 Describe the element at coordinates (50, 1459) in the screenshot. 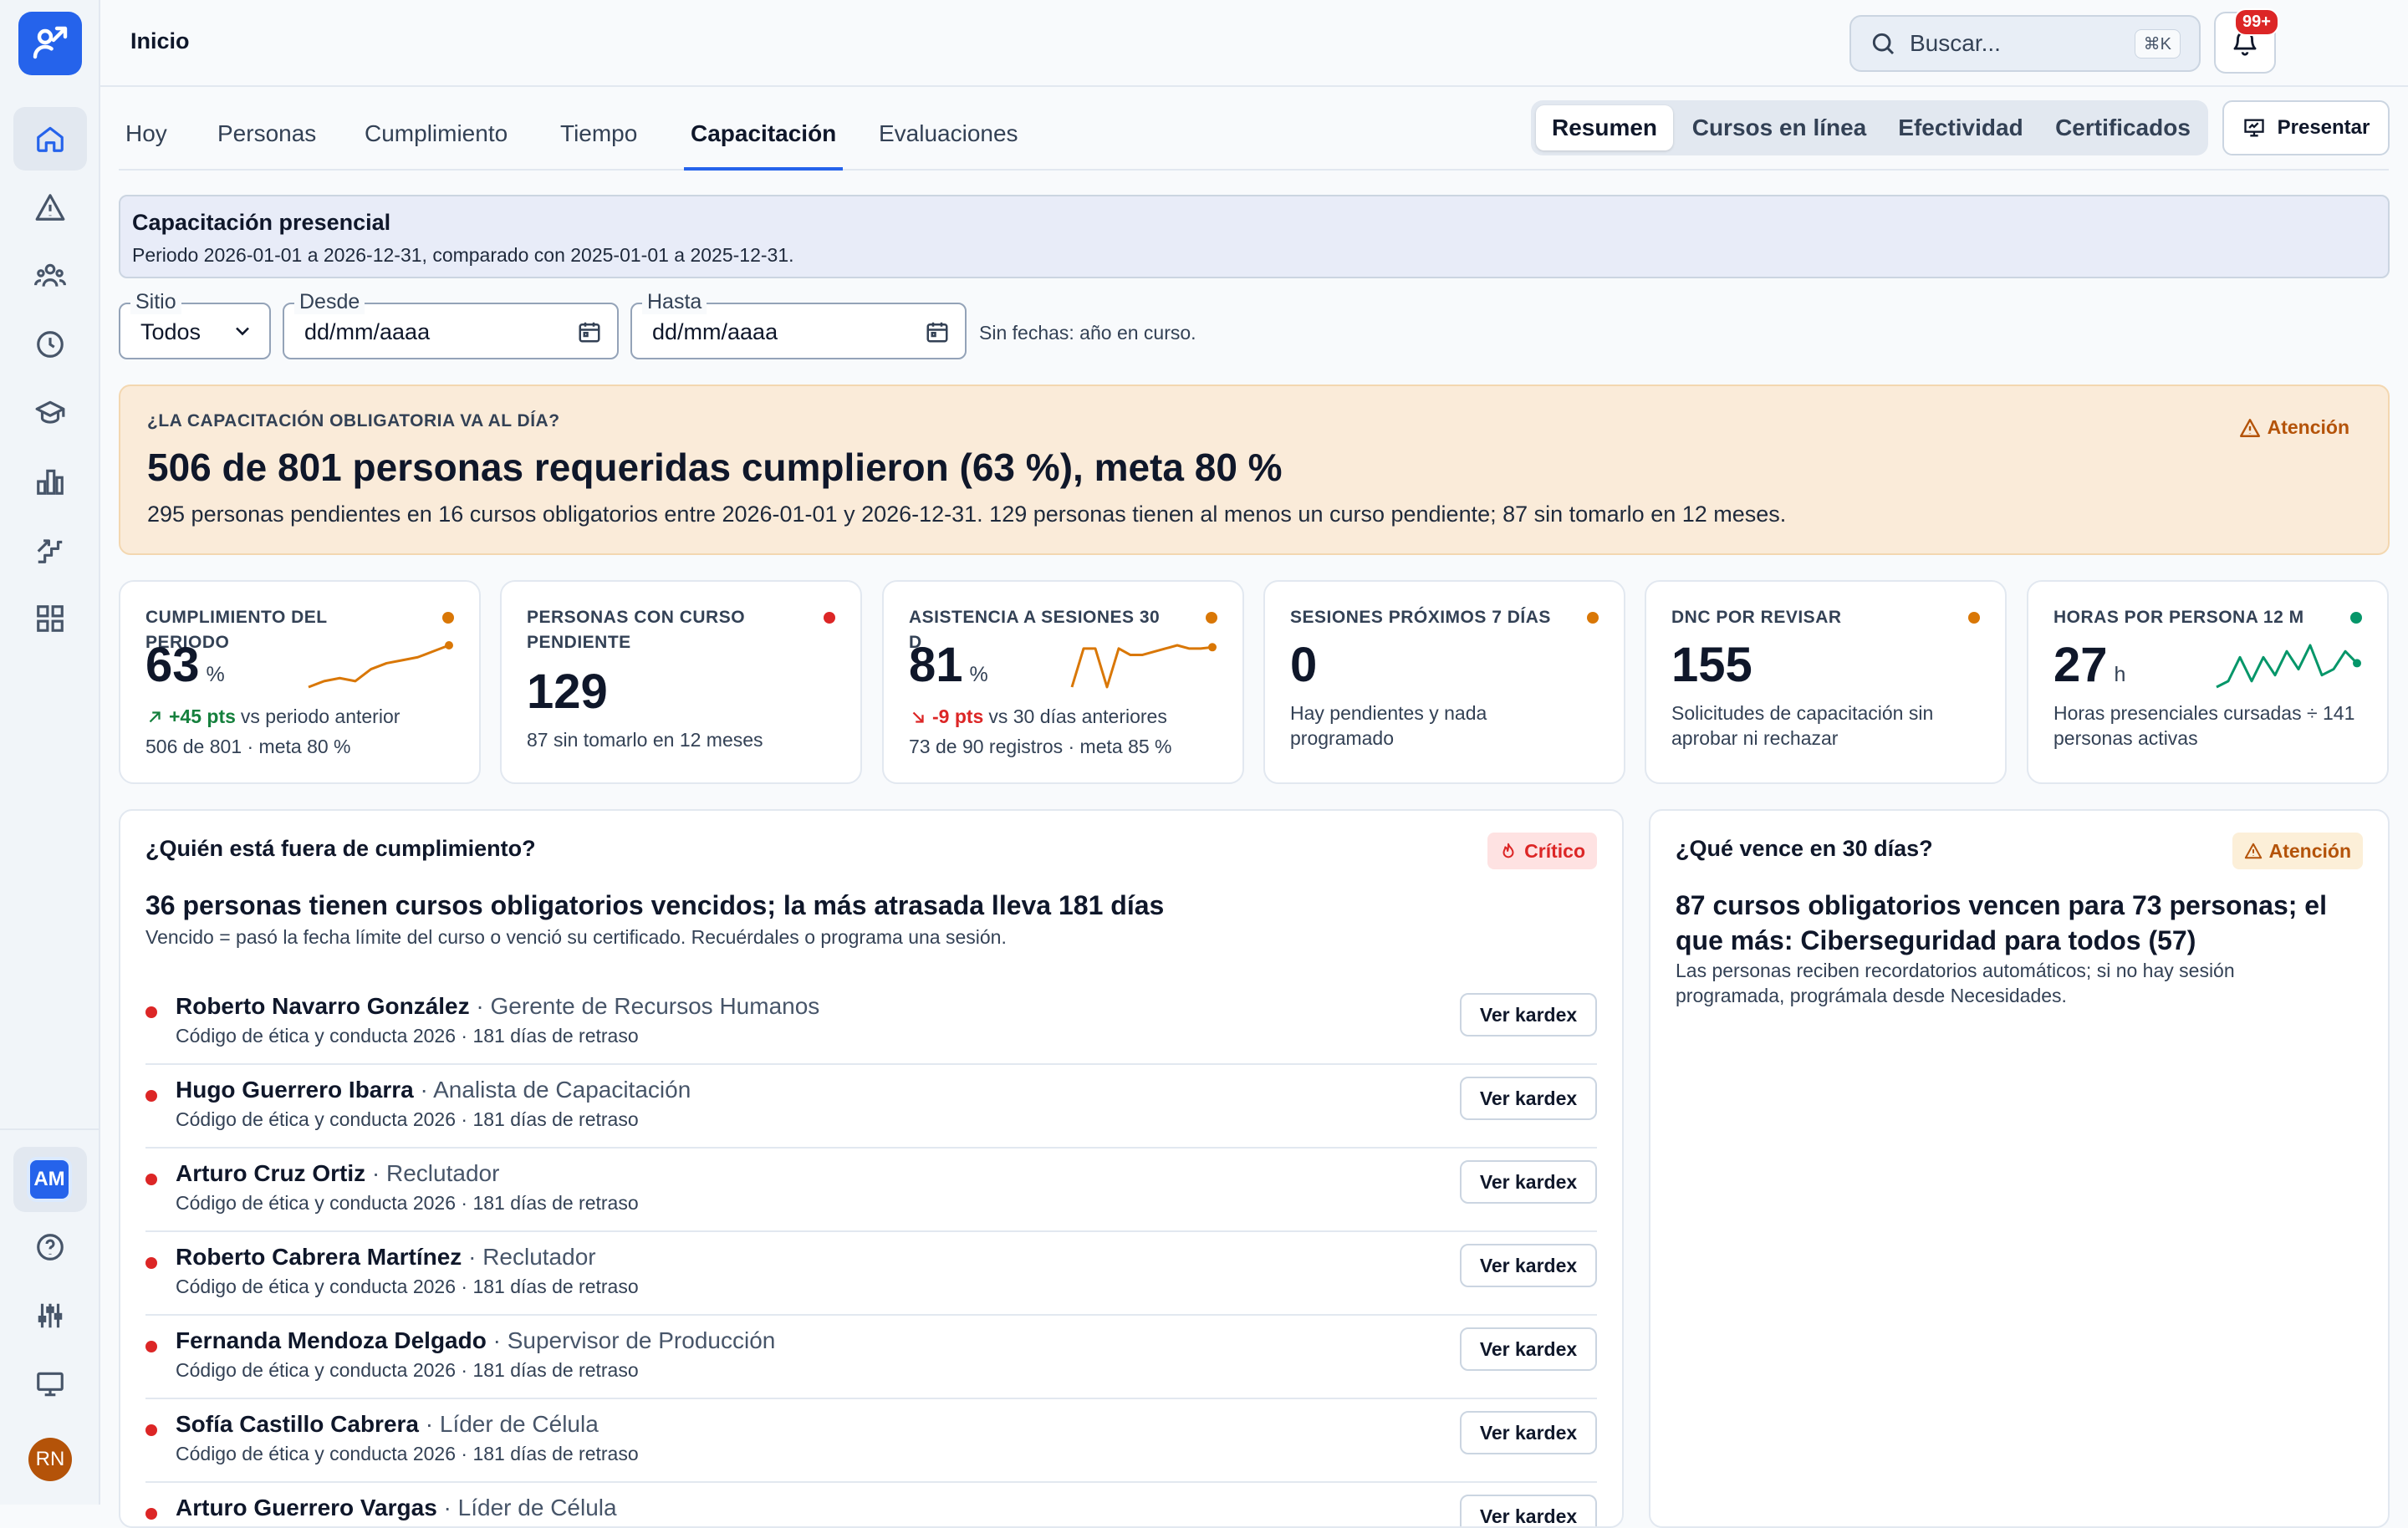

I see `account-avatar: RN` at that location.